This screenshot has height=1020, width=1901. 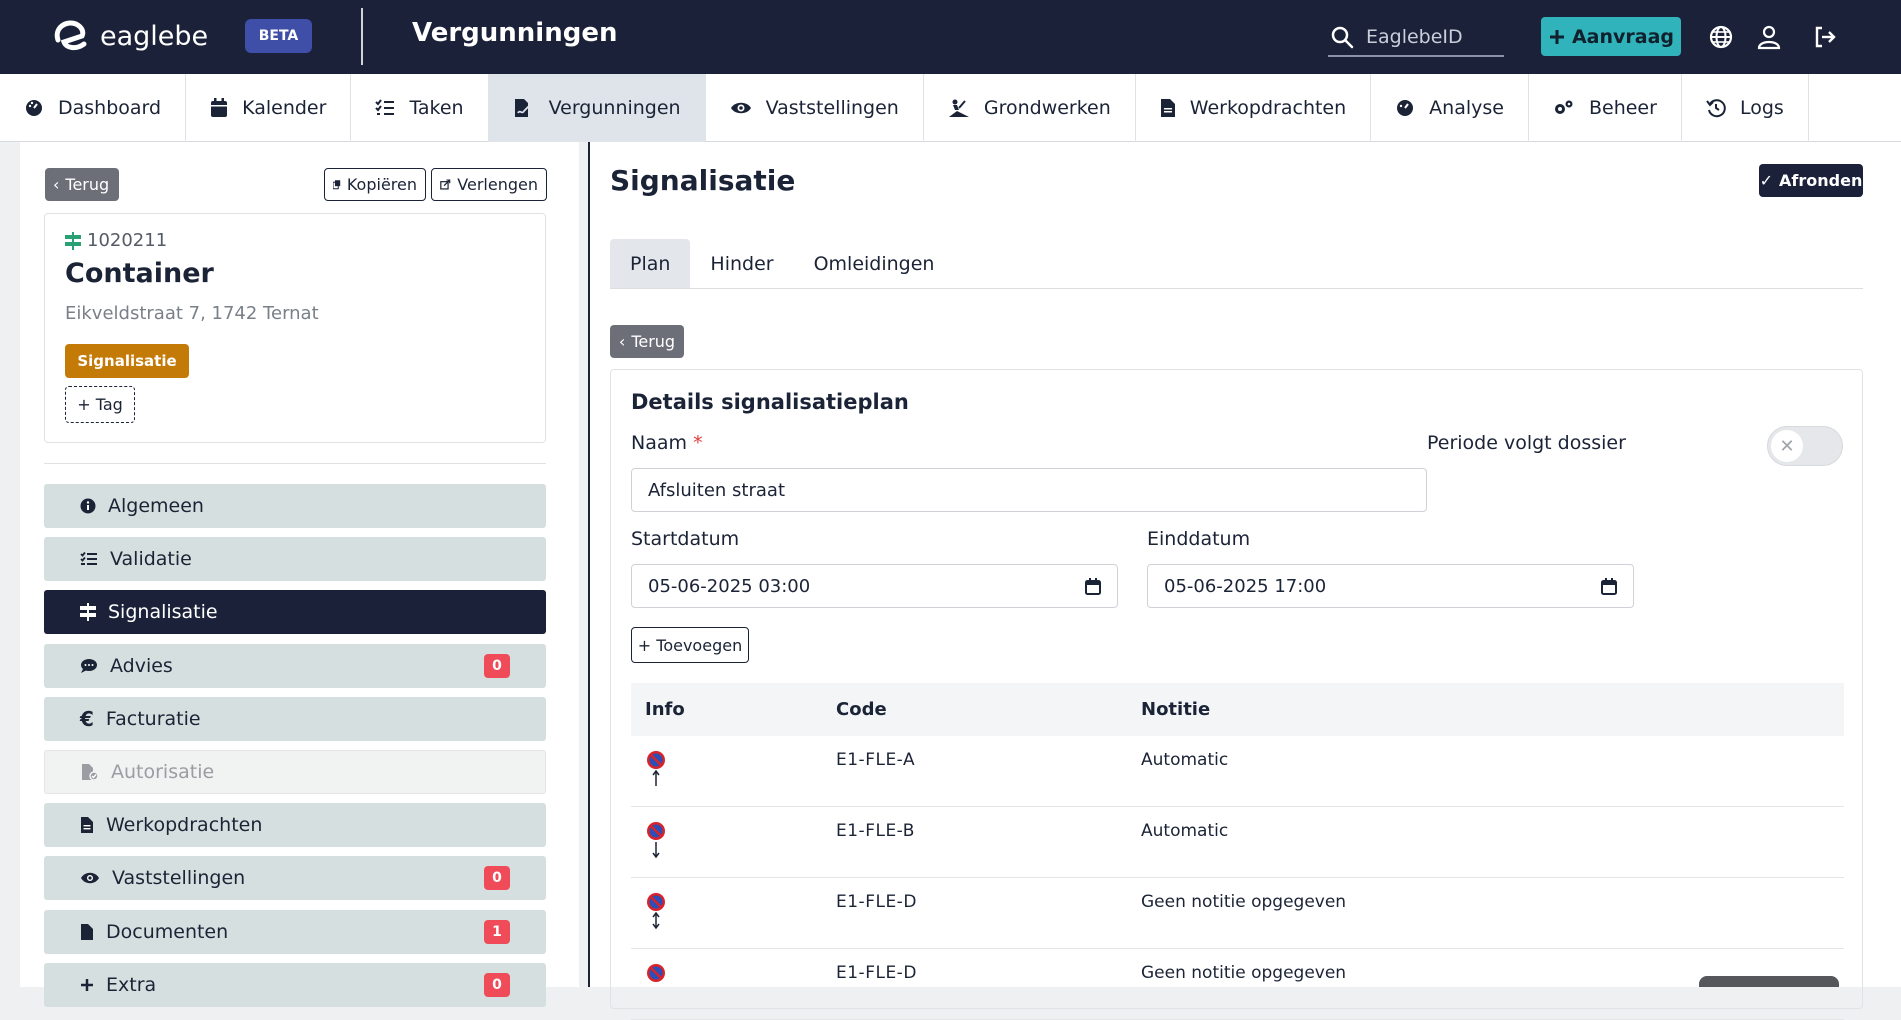 I want to click on copy-button: Kopiëren, so click(x=375, y=184).